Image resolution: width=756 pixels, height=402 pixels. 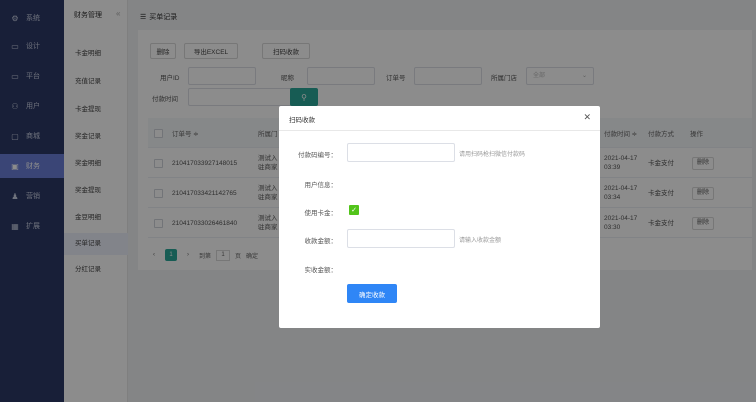 What do you see at coordinates (439, 118) in the screenshot?
I see `modal-header: 扫码收款 ✕` at bounding box center [439, 118].